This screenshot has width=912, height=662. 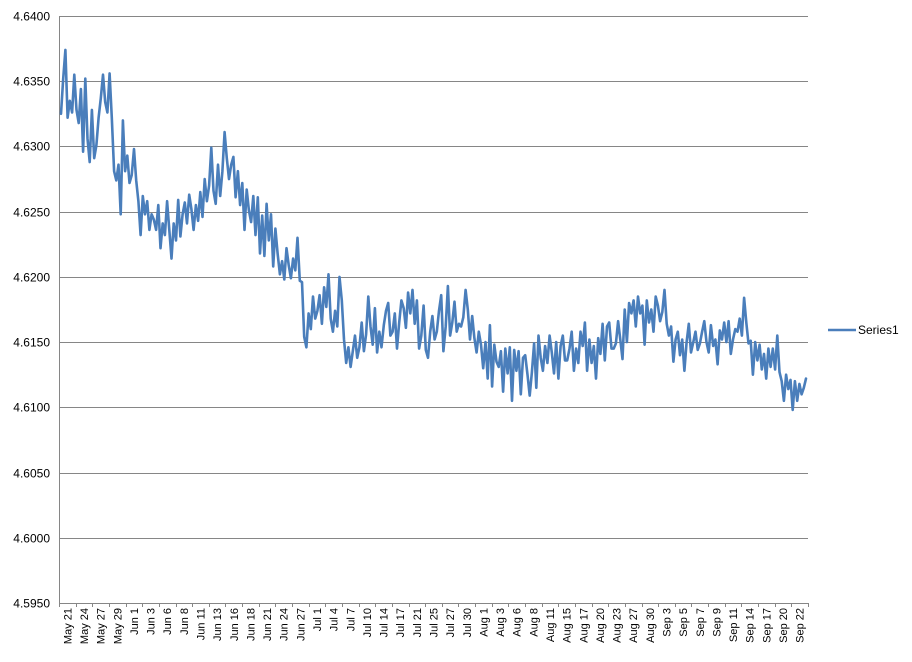 I want to click on x-tick-label: Jul 30, so click(x=468, y=622).